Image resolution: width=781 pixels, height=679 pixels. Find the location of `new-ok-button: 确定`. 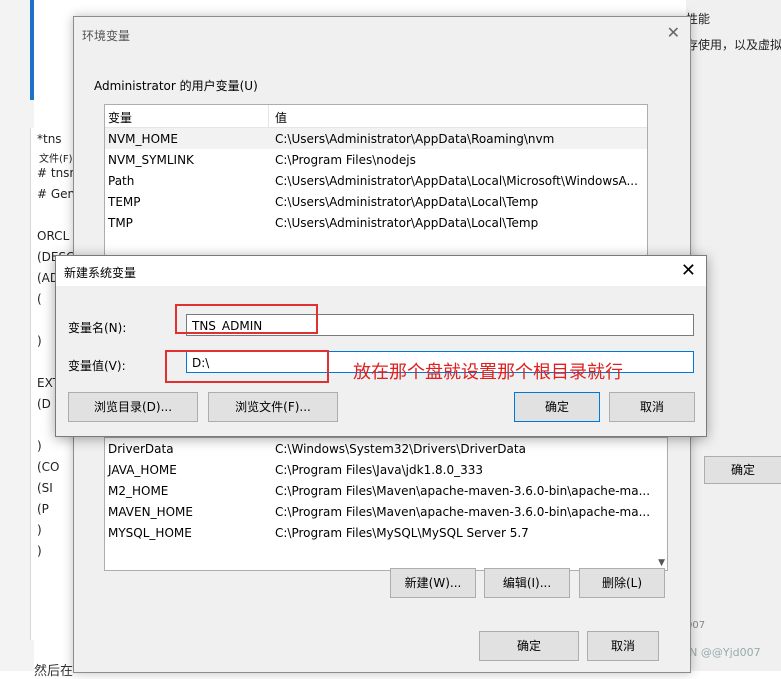

new-ok-button: 确定 is located at coordinates (557, 407).